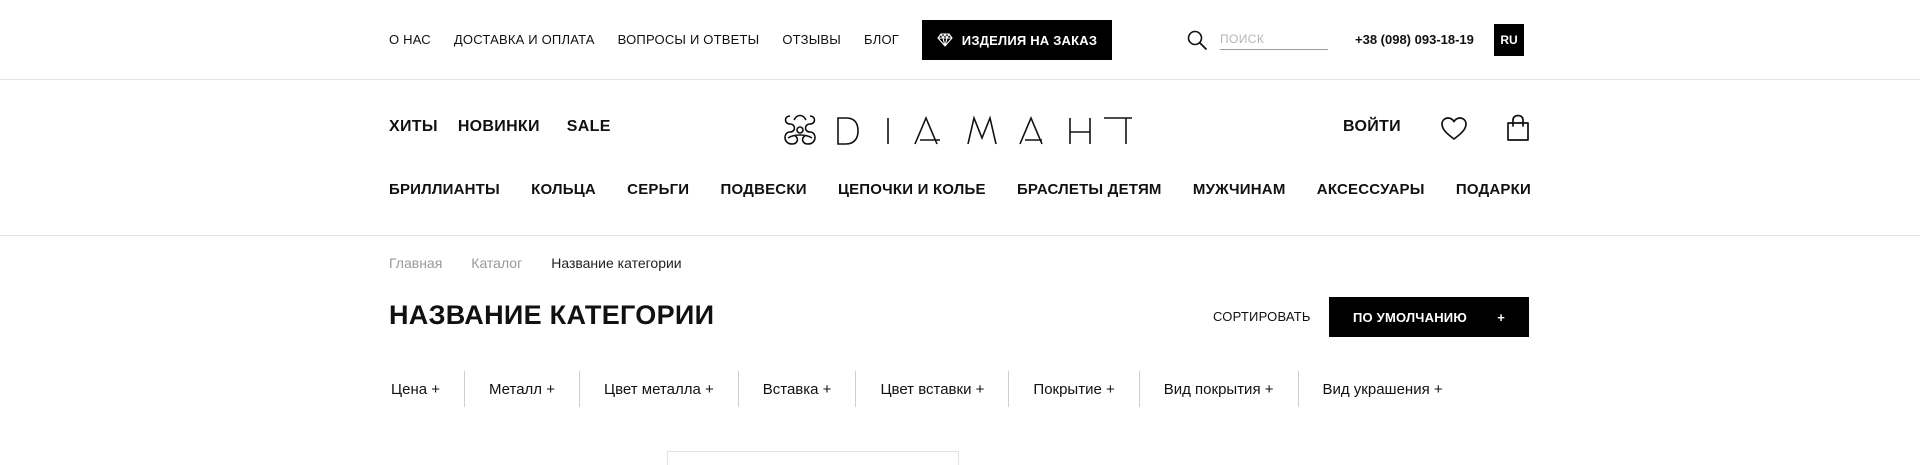 This screenshot has height=465, width=1920. Describe the element at coordinates (1493, 189) in the screenshot. I see `category-gifts: ПОДАРКИ` at that location.